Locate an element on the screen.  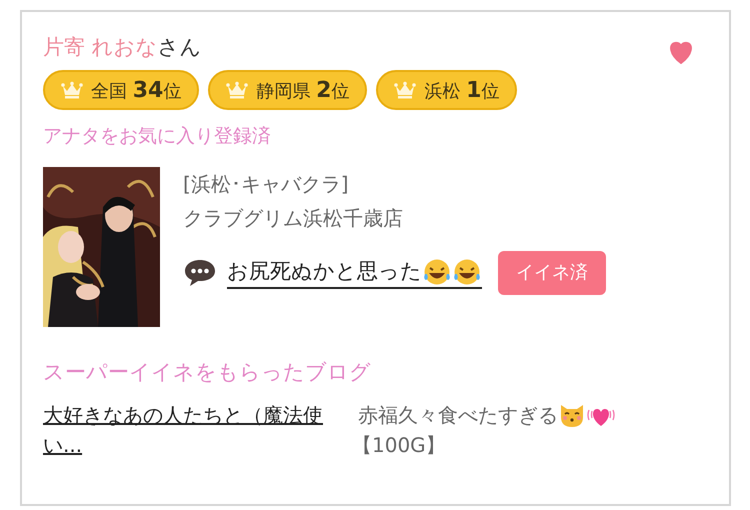
shop-name: クラブグリム浜松千歳店 is located at coordinates (293, 218).